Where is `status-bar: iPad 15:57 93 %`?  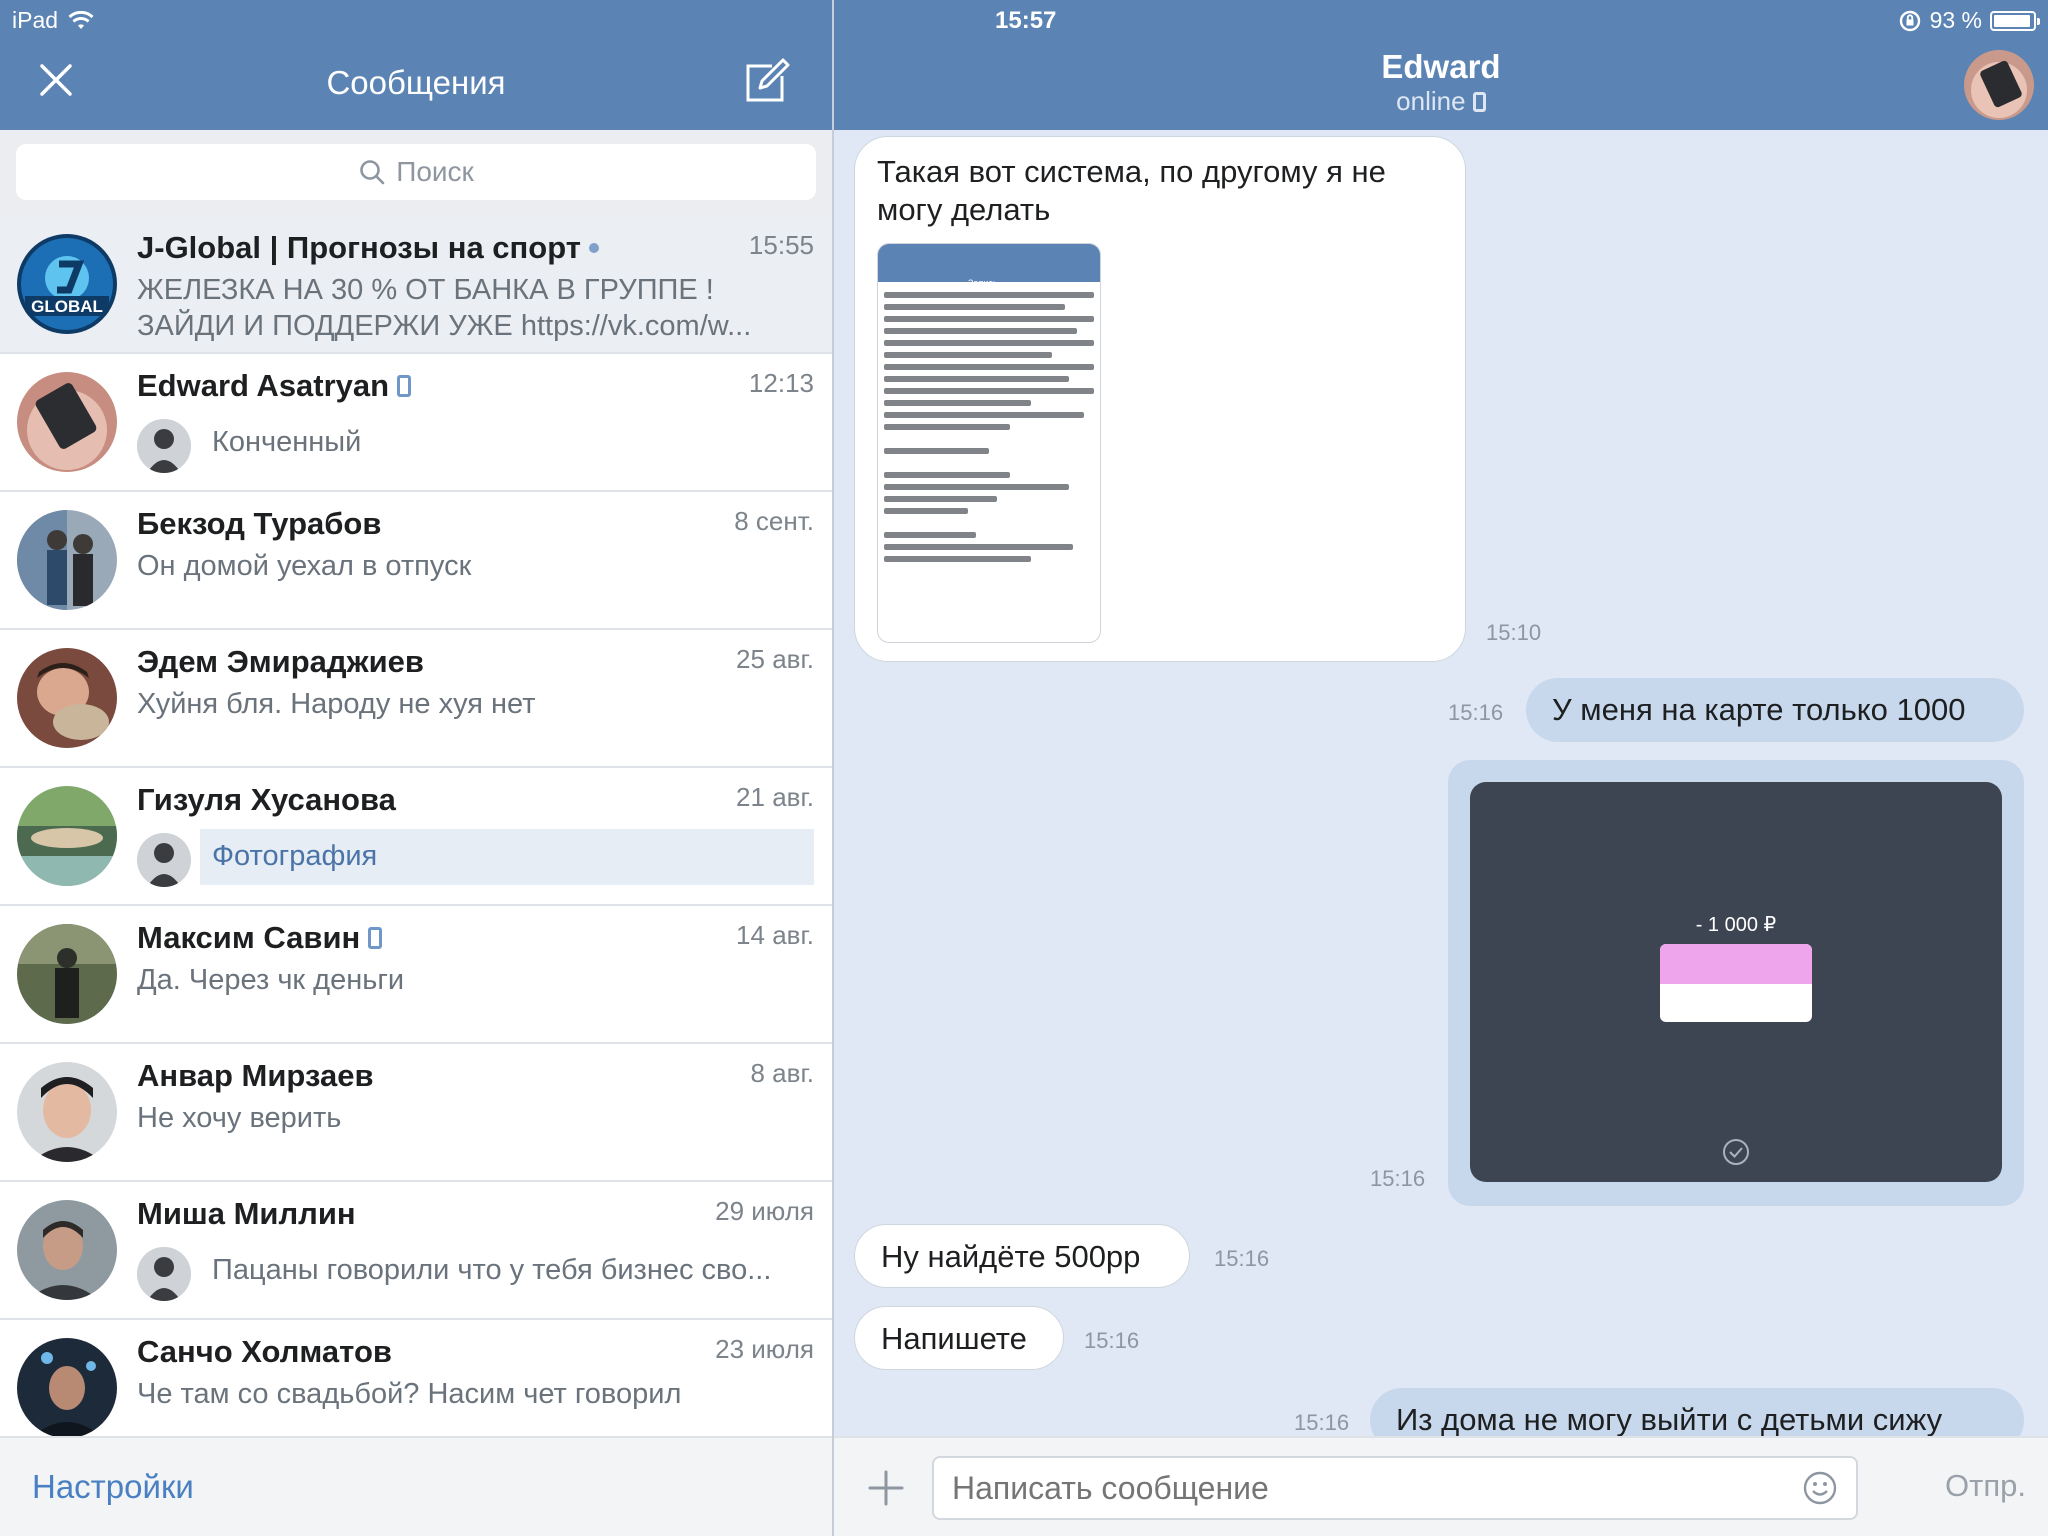 status-bar: iPad 15:57 93 % is located at coordinates (1024, 20).